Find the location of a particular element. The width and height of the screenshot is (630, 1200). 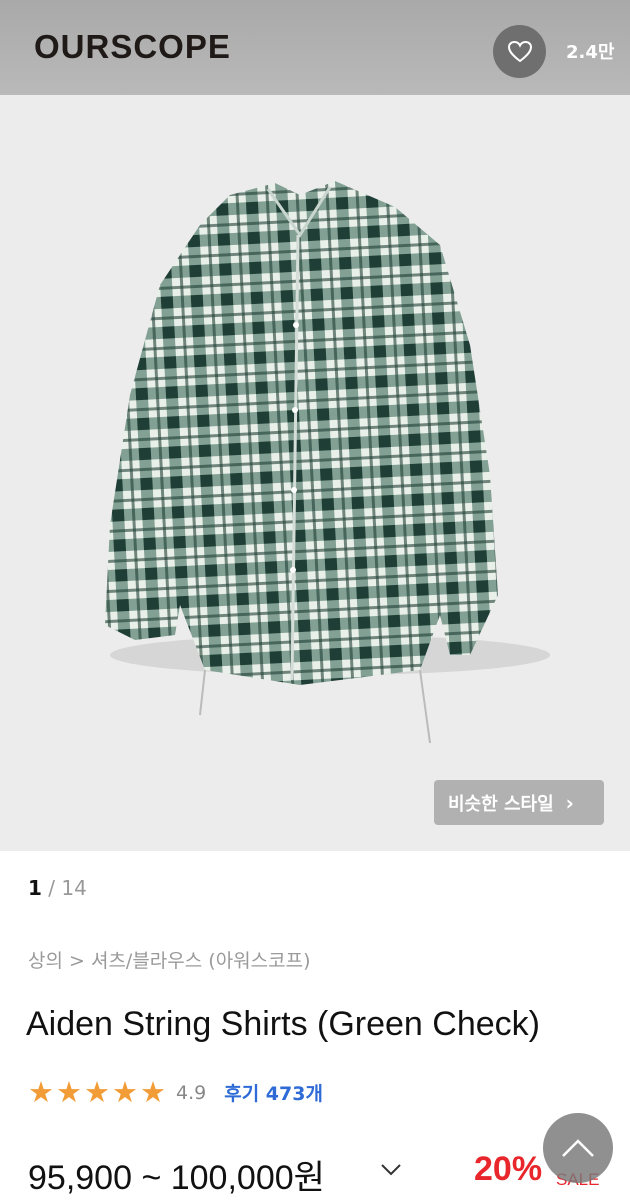

pager-total: 14 is located at coordinates (74, 888).